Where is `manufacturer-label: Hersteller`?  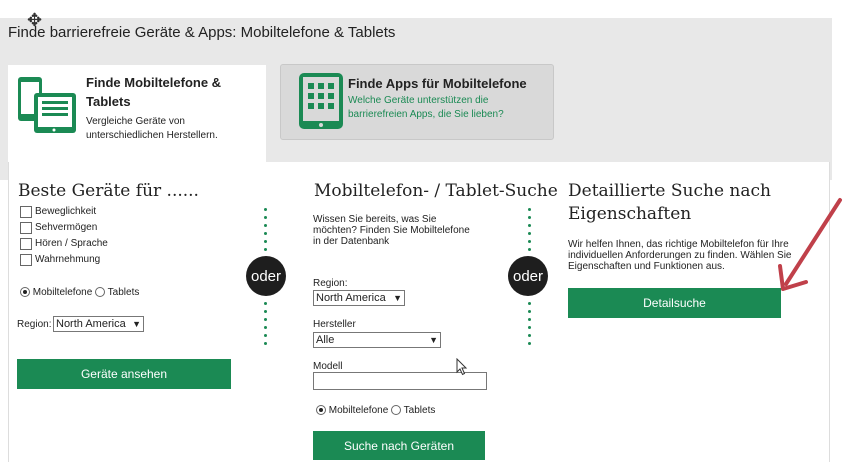 manufacturer-label: Hersteller is located at coordinates (334, 324).